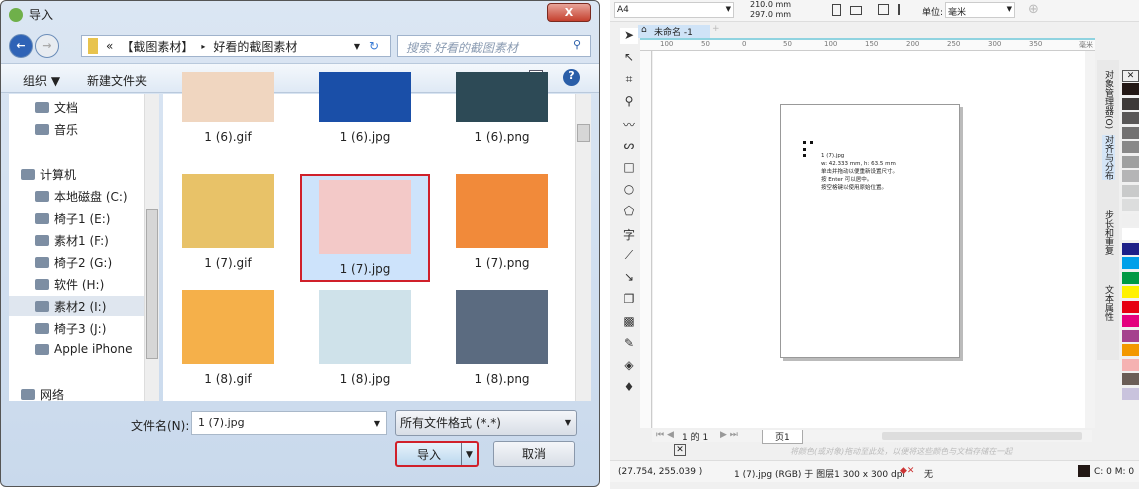  What do you see at coordinates (69, 284) in the screenshot?
I see `sidebar-item-drive: 软件 (H:)` at bounding box center [69, 284].